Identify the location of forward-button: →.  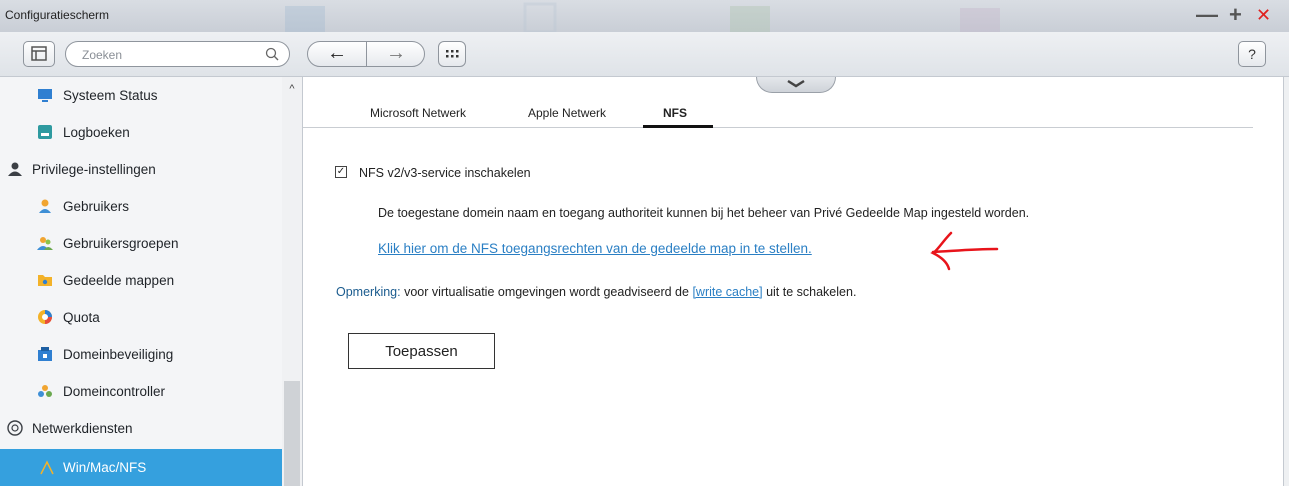
(395, 54).